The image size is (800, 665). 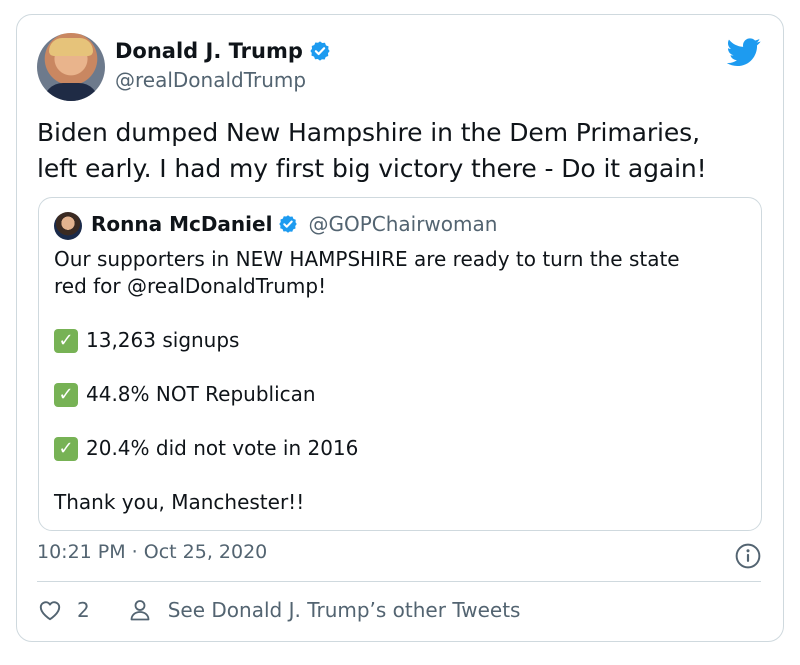 I want to click on author-name: Donald J. Trump, so click(x=209, y=51).